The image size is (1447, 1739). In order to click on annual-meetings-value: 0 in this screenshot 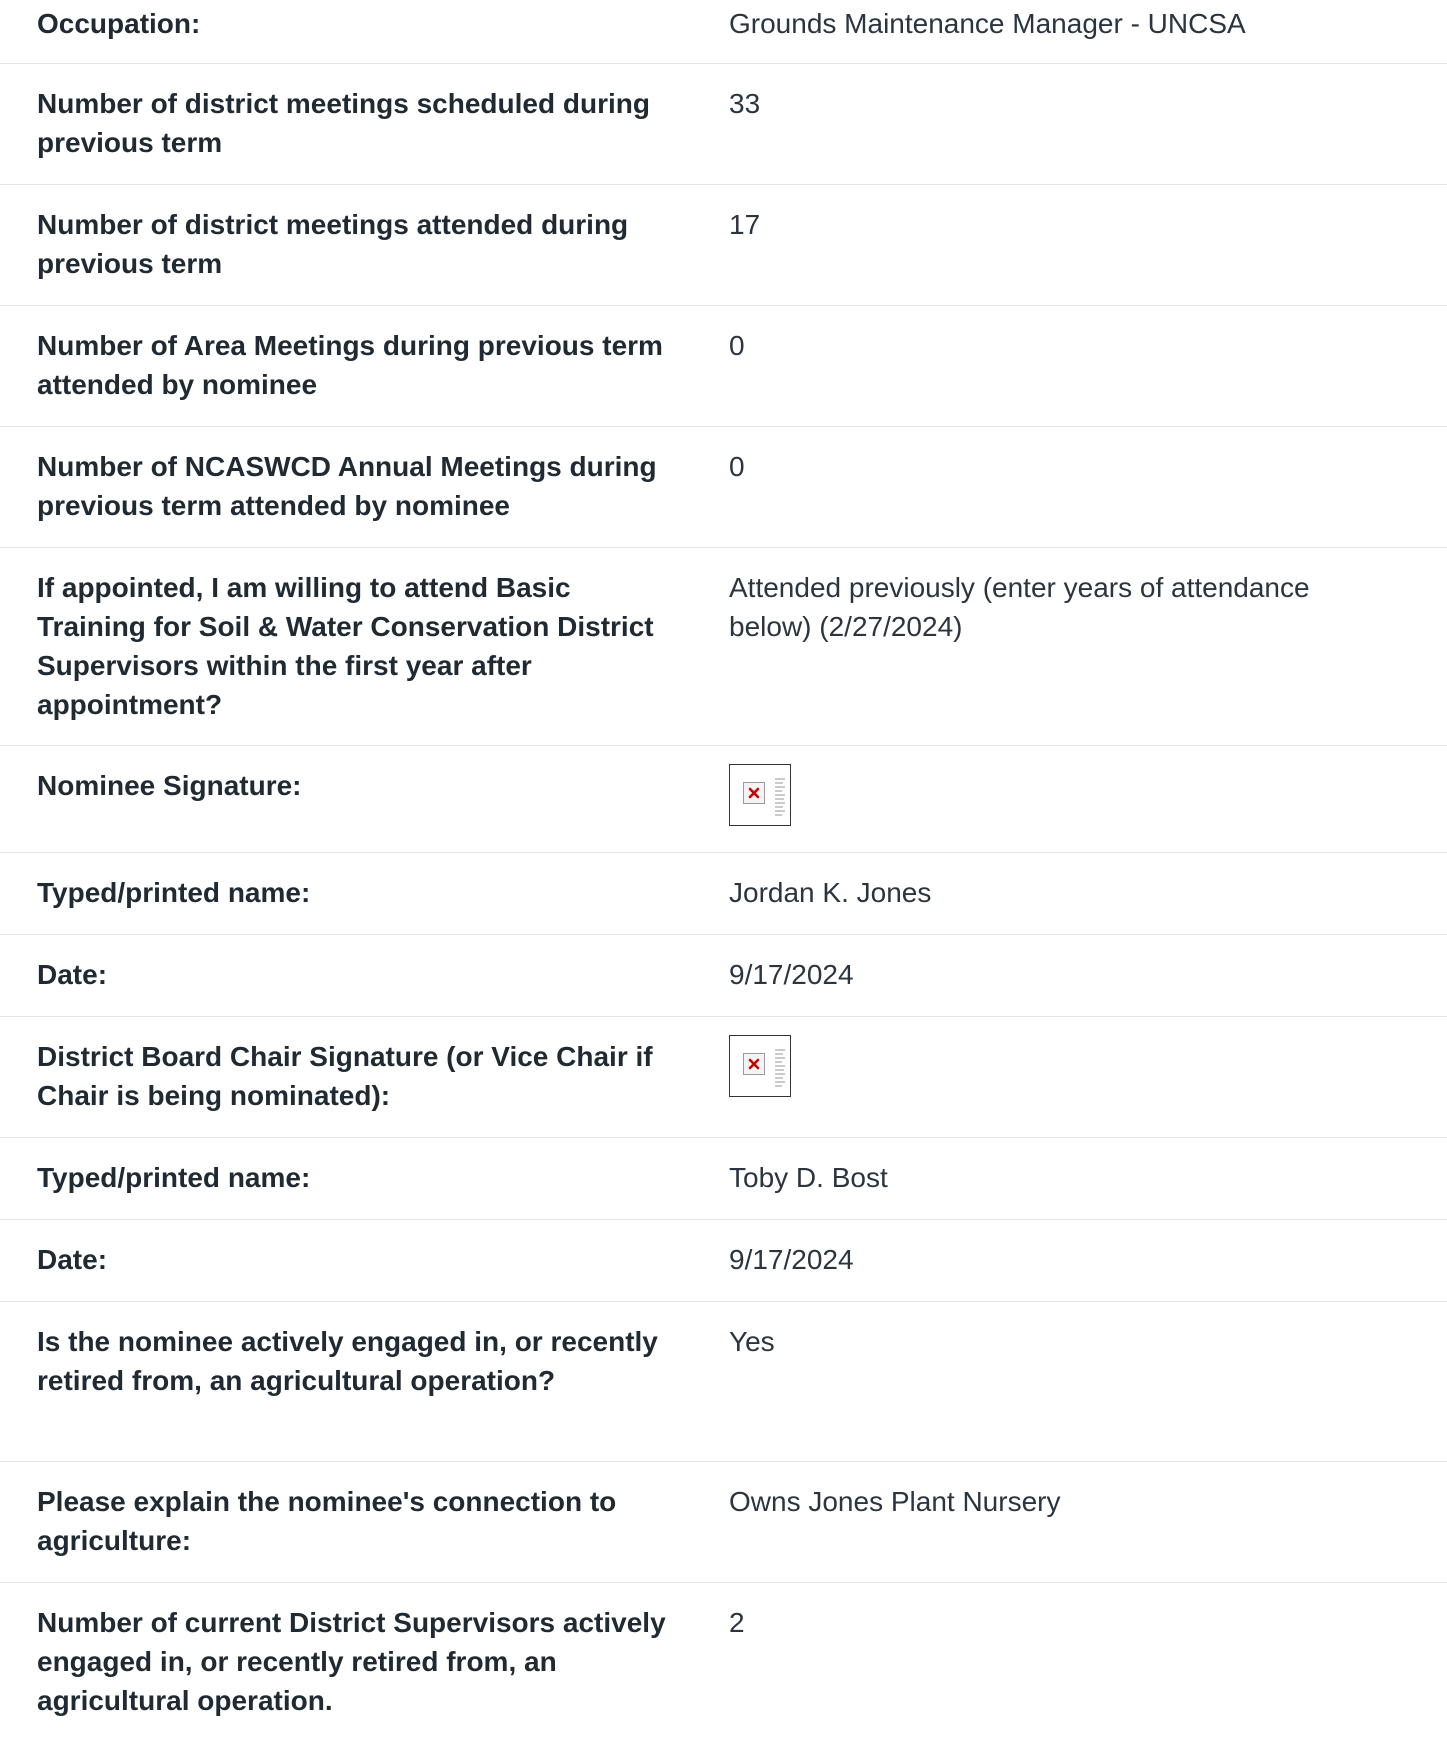, I will do `click(1058, 487)`.